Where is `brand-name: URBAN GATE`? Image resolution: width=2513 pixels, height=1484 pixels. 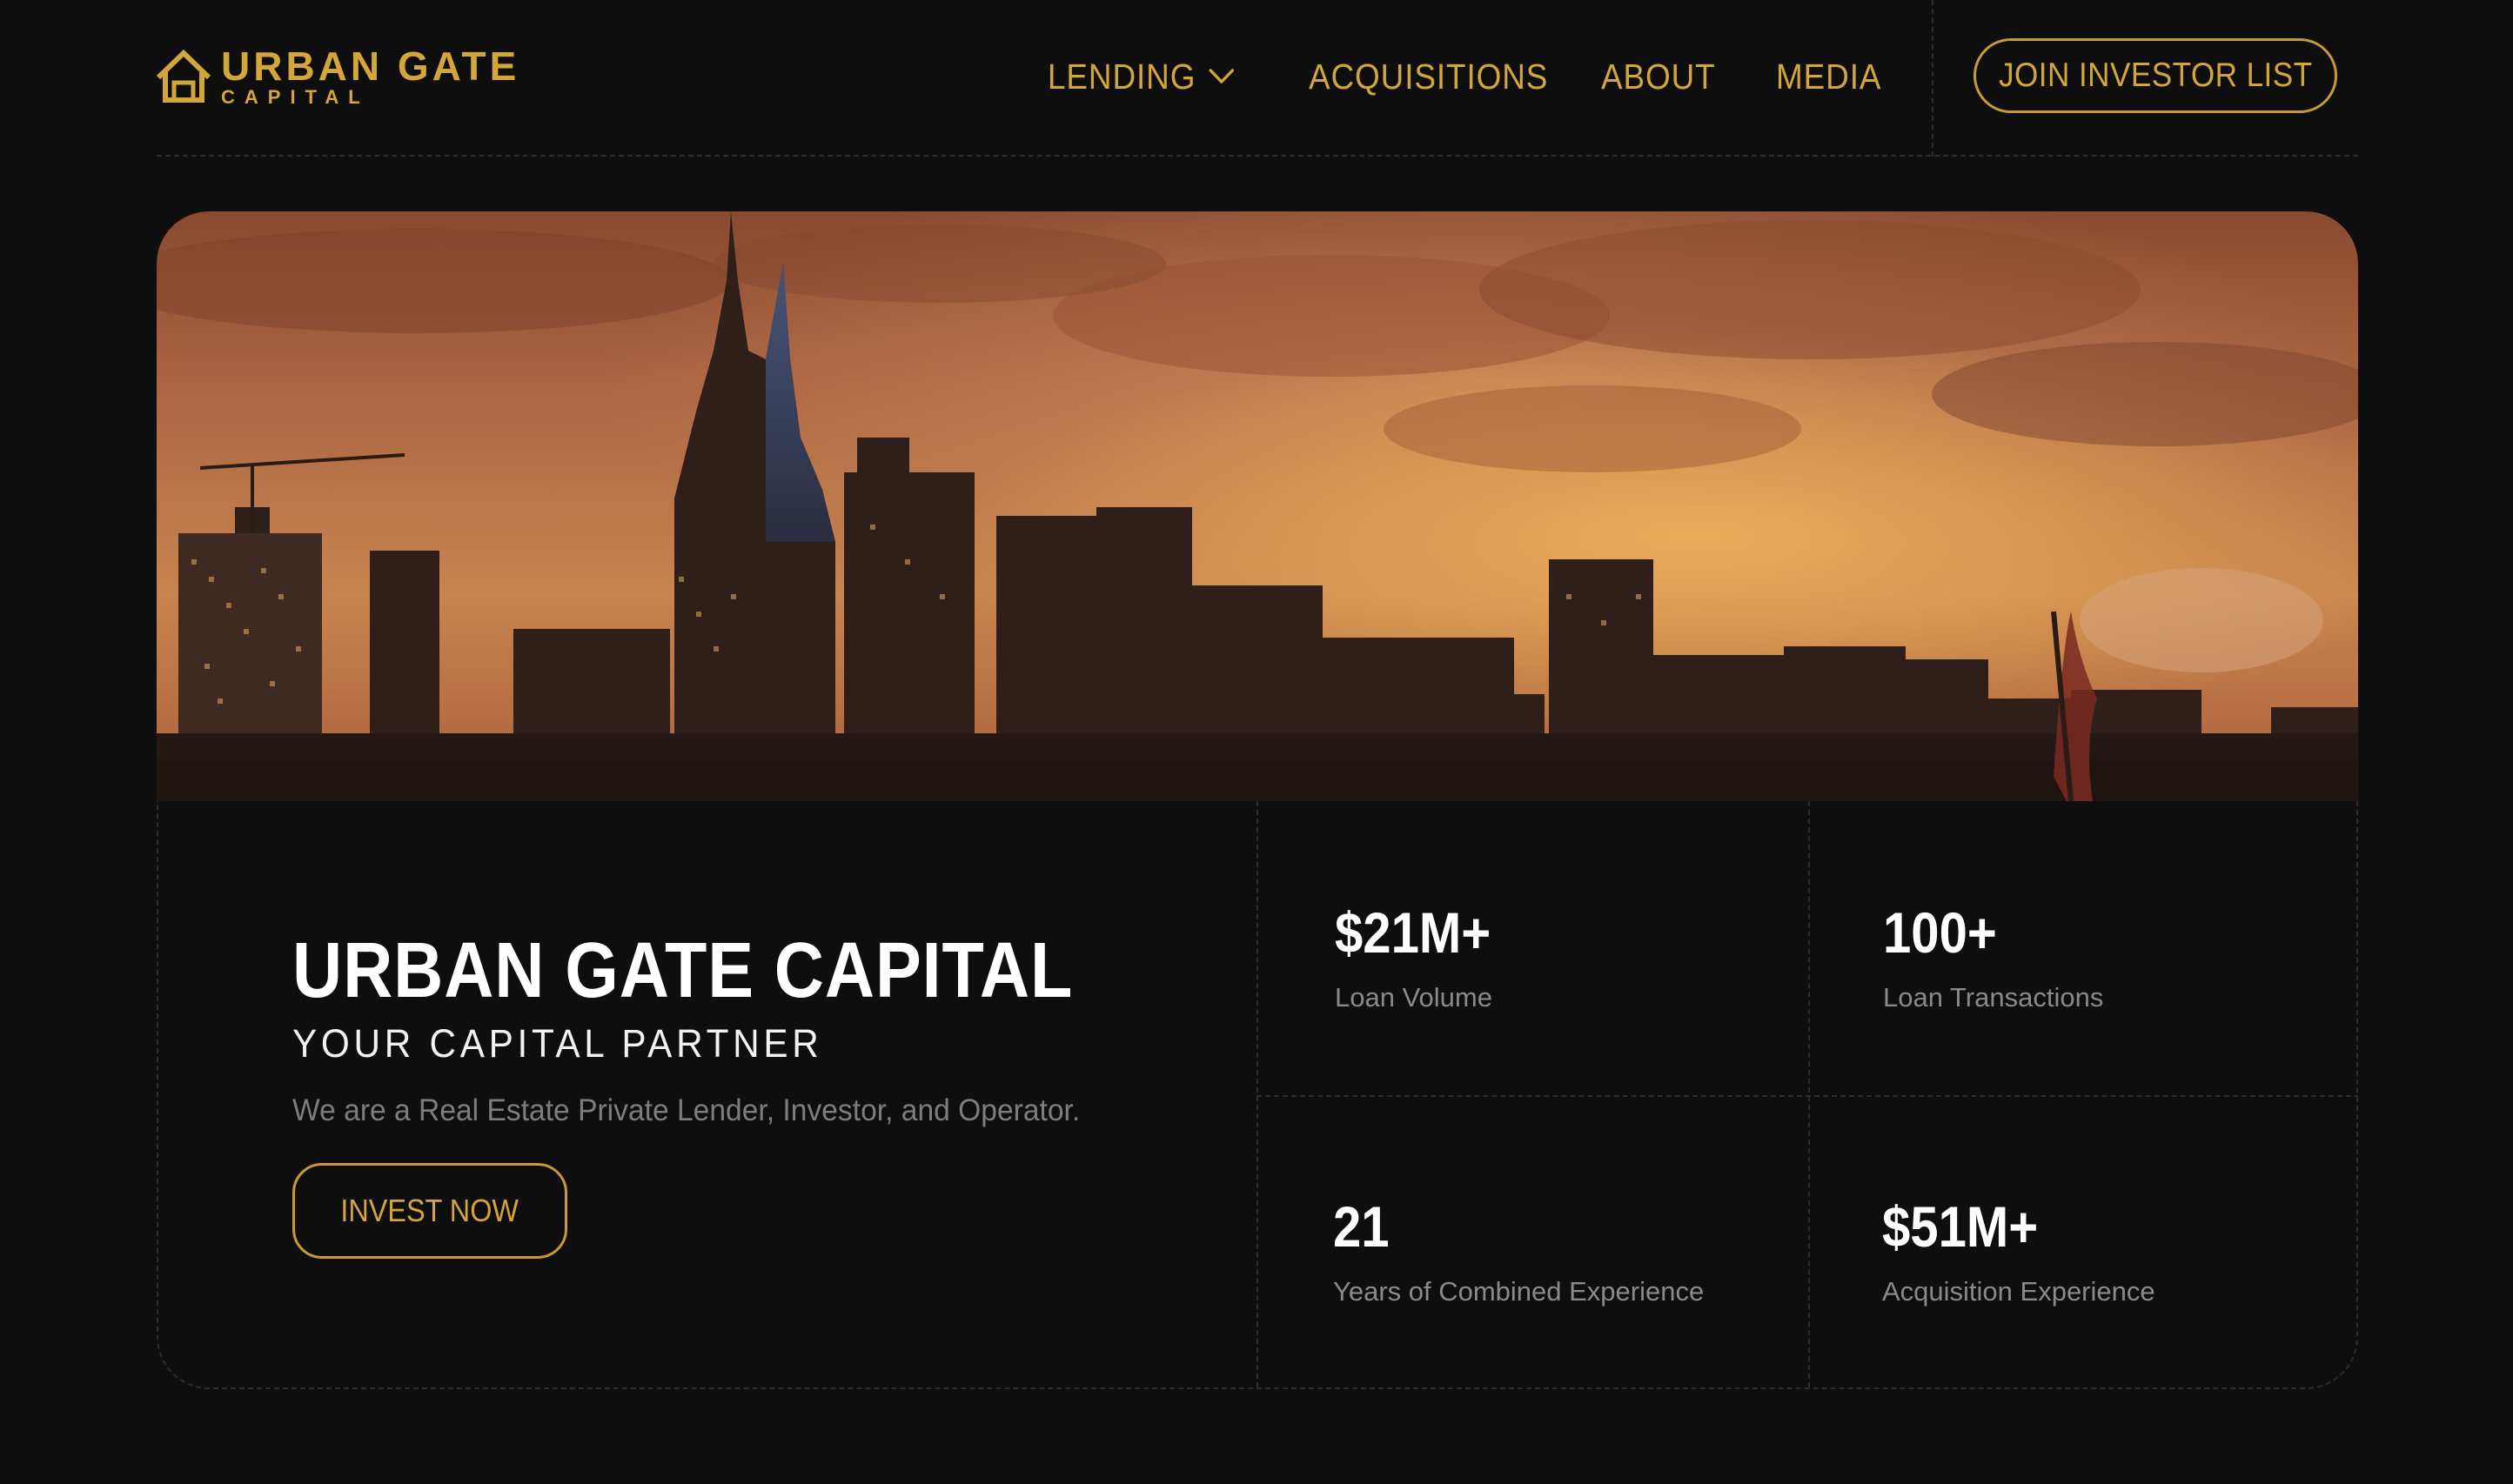
brand-name: URBAN GATE is located at coordinates (370, 66).